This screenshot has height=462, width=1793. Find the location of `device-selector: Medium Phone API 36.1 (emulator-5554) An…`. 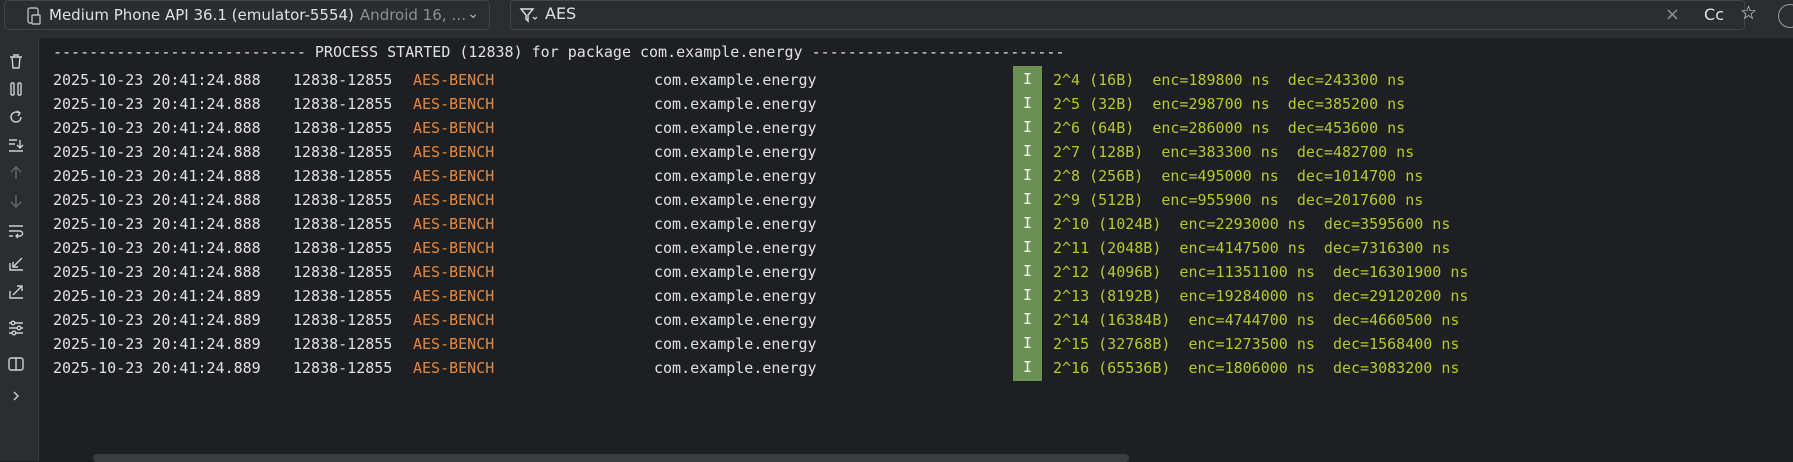

device-selector: Medium Phone API 36.1 (emulator-5554) An… is located at coordinates (247, 15).